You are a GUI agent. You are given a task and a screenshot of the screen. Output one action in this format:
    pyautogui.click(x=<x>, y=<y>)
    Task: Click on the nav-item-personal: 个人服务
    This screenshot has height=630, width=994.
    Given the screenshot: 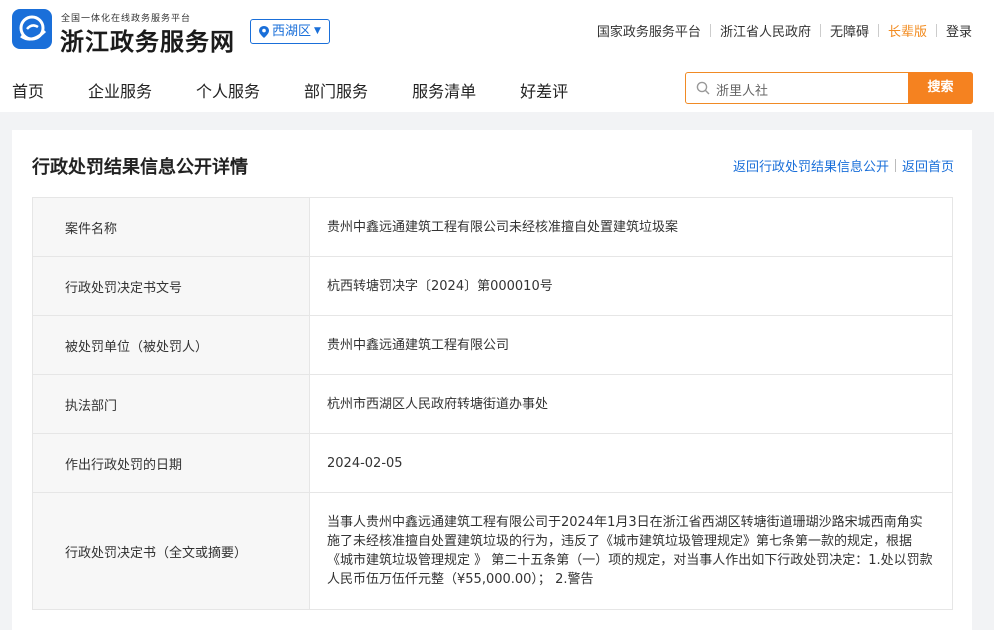 What is the action you would take?
    pyautogui.click(x=228, y=90)
    